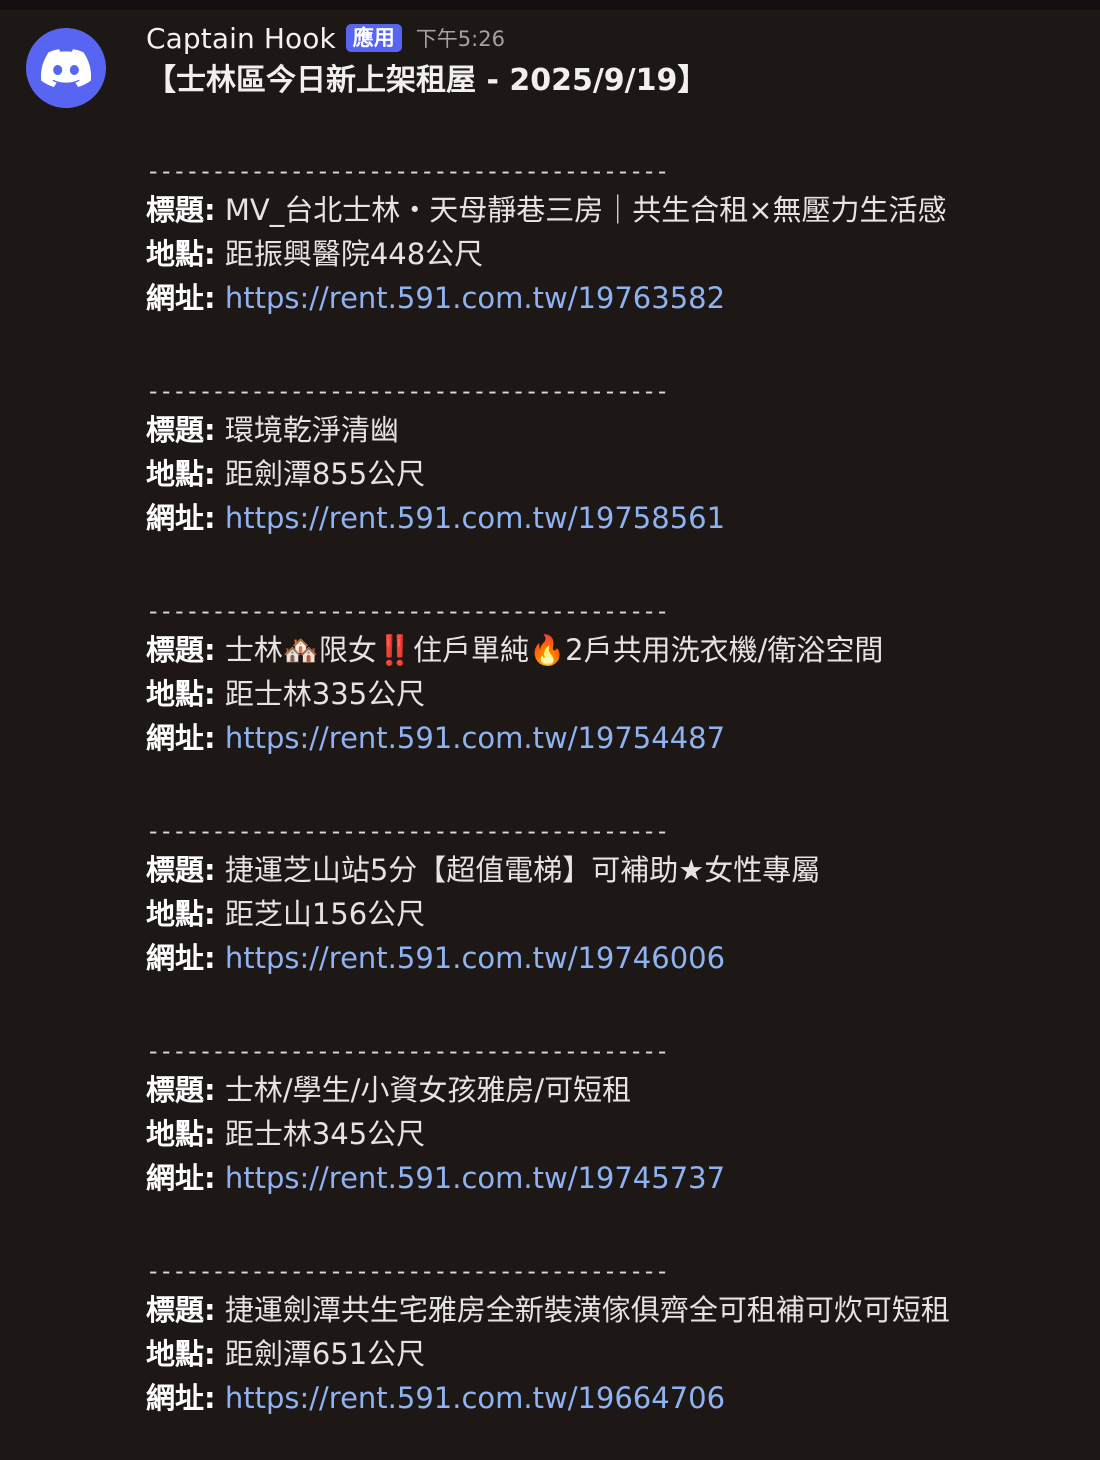 The height and width of the screenshot is (1460, 1100). I want to click on listing-title-row: 標題: 捷運劍潭共生宅雅房全新裝潢傢俱齊全可租補可炊可短租, so click(616, 1310).